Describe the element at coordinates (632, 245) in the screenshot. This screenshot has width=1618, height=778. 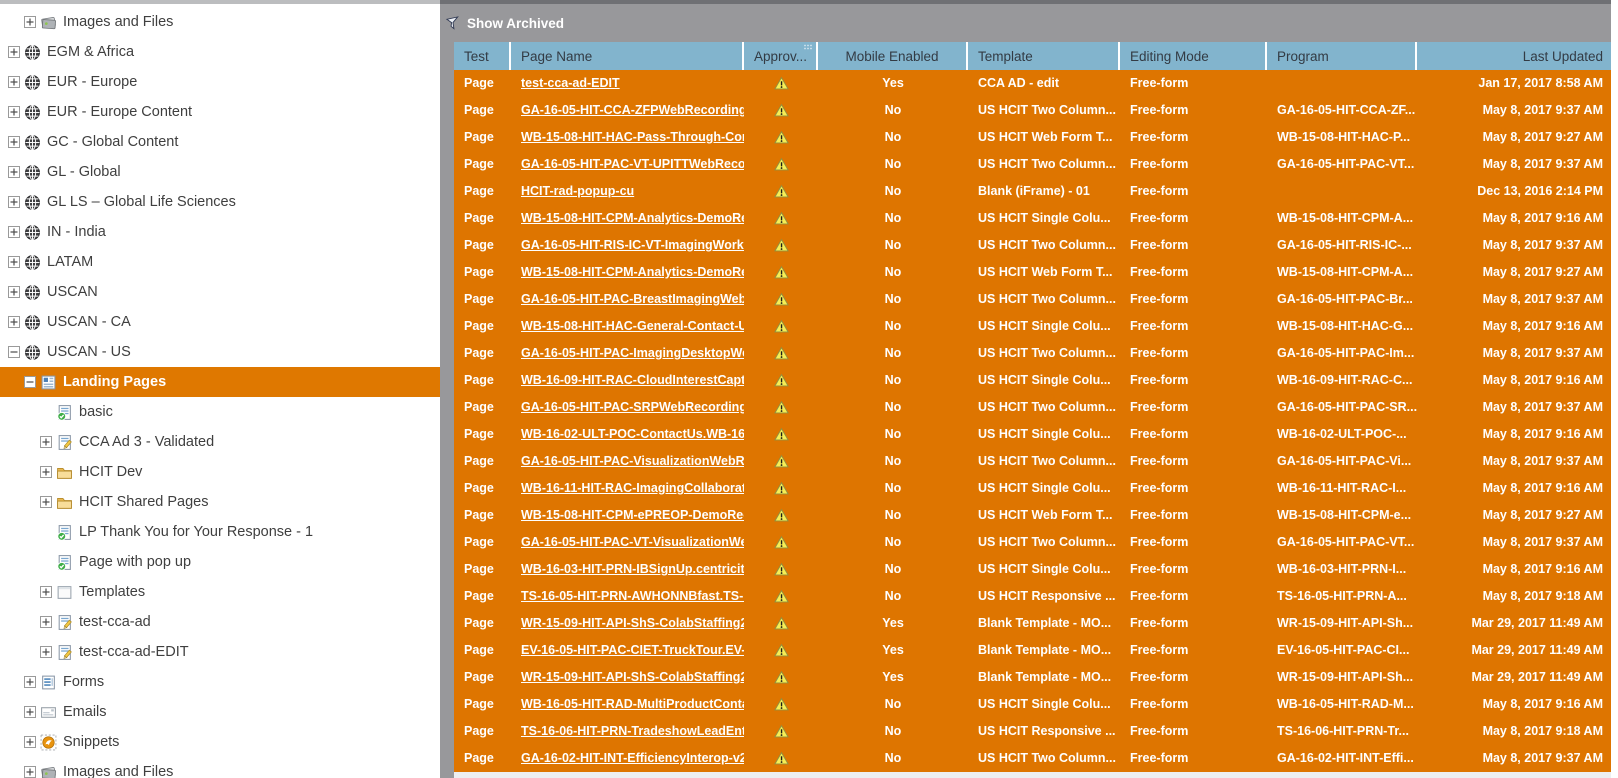
I see `page-name-link: GA-16-05-HIT-RIS-IC-VT-ImagingWorkf` at that location.